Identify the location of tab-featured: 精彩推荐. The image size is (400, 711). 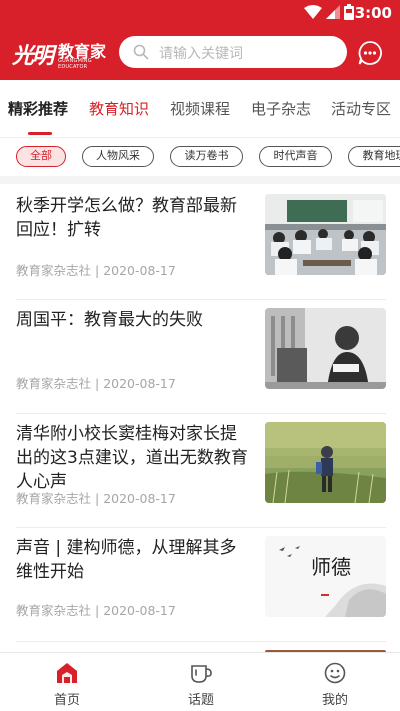
(38, 108).